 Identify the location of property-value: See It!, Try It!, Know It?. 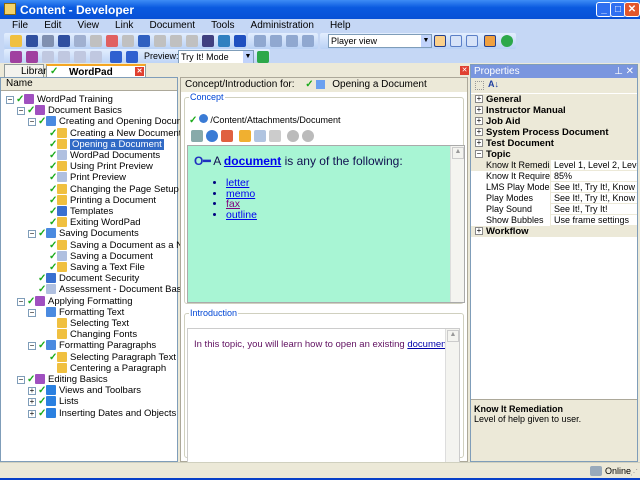
(594, 187).